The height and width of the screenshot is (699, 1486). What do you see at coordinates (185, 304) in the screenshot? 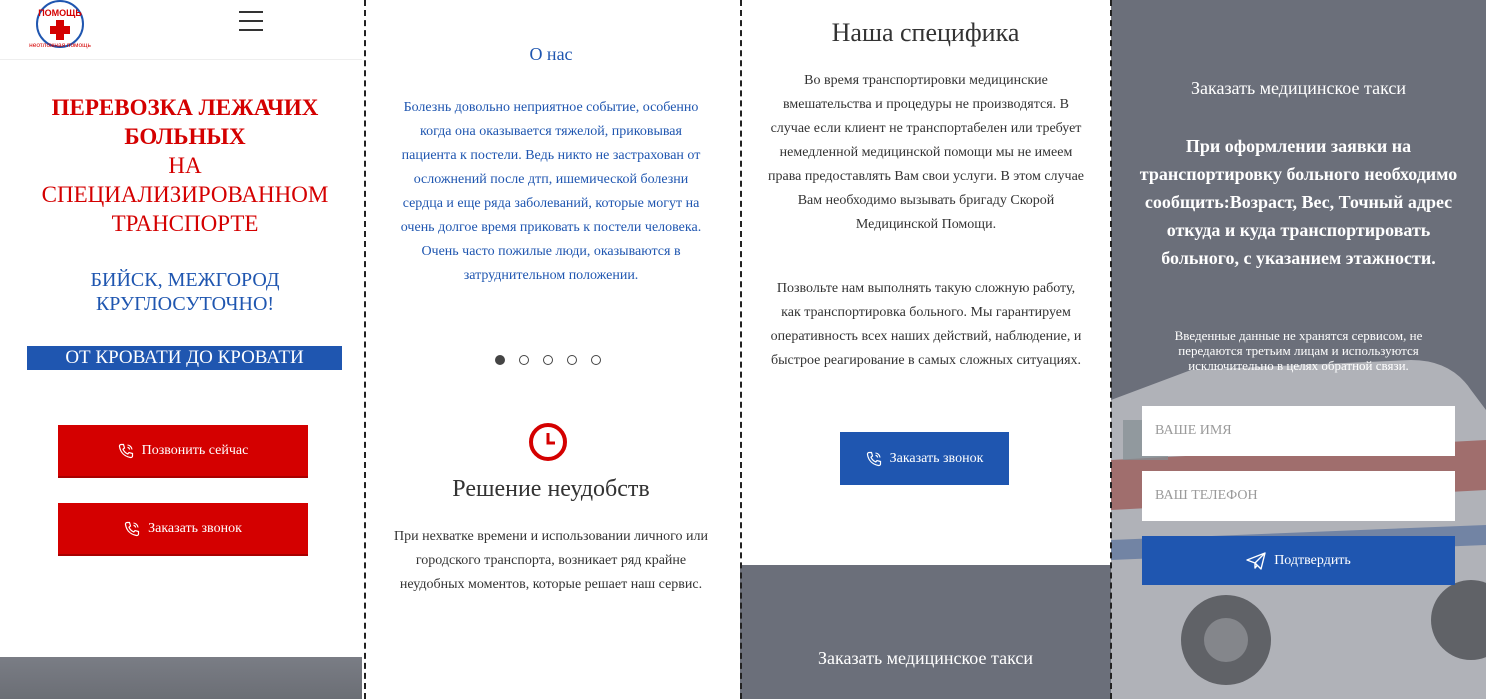
I see `hero-sub-2: КРУГЛОСУТОЧНО!` at bounding box center [185, 304].